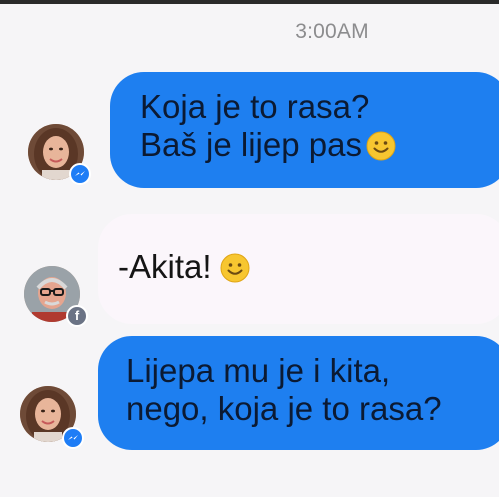  Describe the element at coordinates (251, 144) in the screenshot. I see `message-line: Baš je lijep pas` at that location.